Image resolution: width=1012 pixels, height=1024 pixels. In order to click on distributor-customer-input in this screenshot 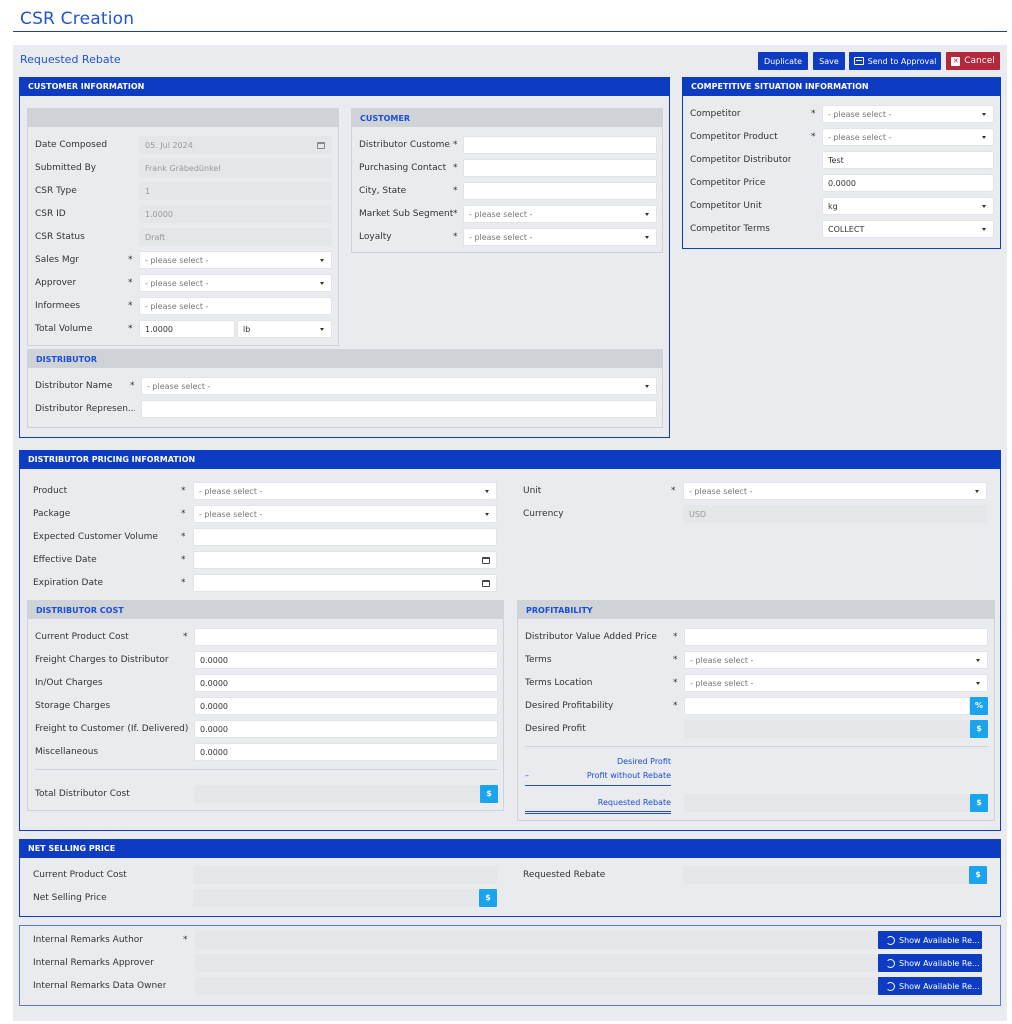, I will do `click(560, 145)`.